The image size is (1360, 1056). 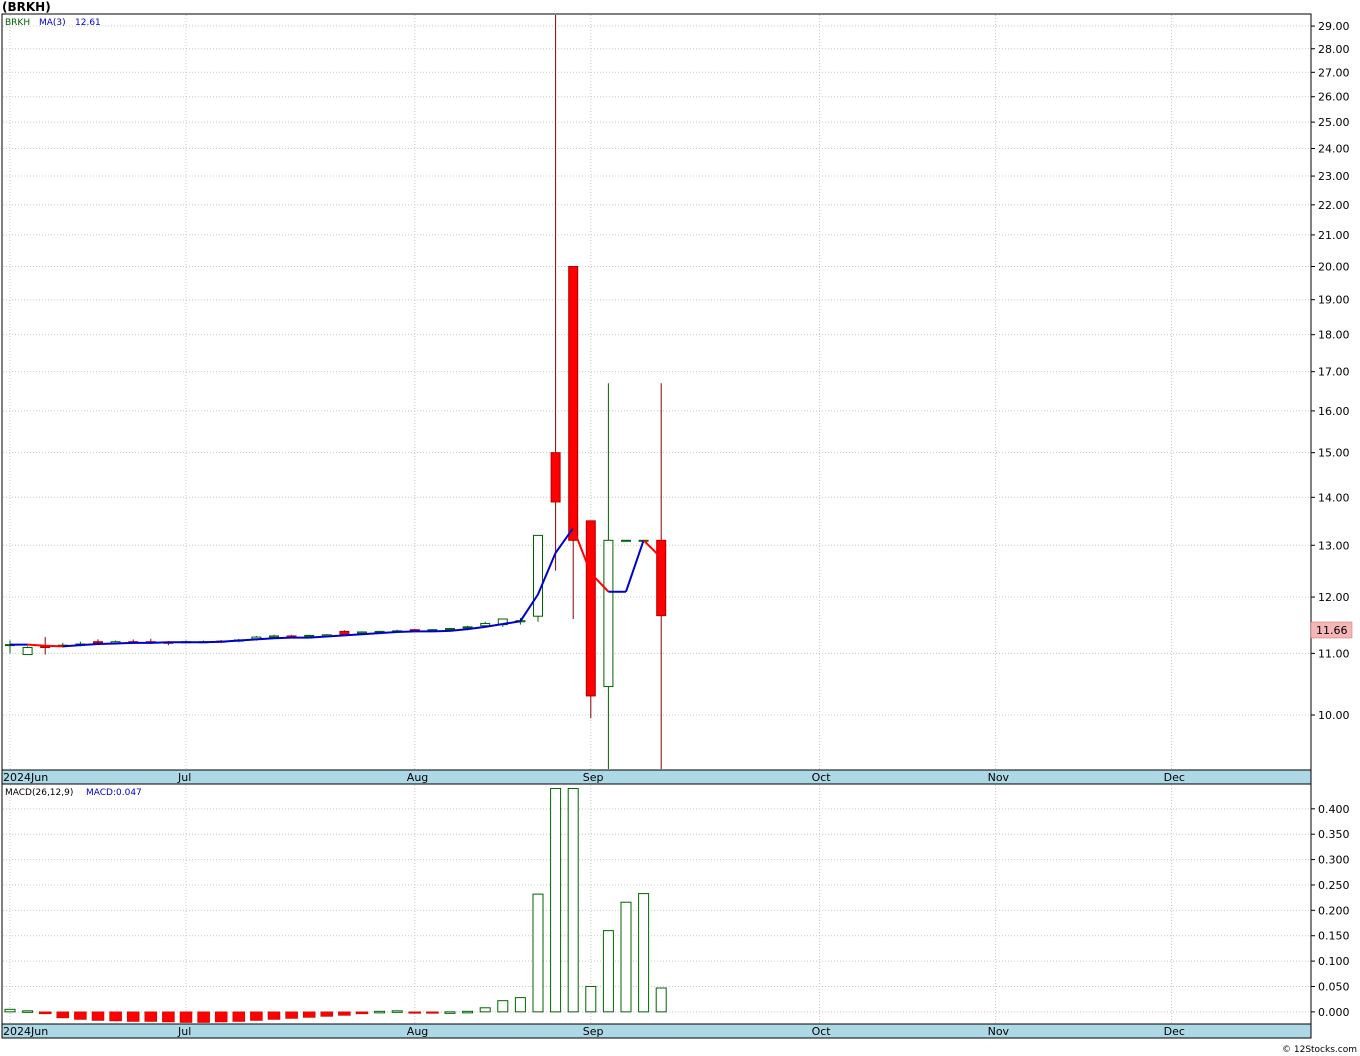 What do you see at coordinates (1334, 97) in the screenshot?
I see `price-y-tick-label: 26.00` at bounding box center [1334, 97].